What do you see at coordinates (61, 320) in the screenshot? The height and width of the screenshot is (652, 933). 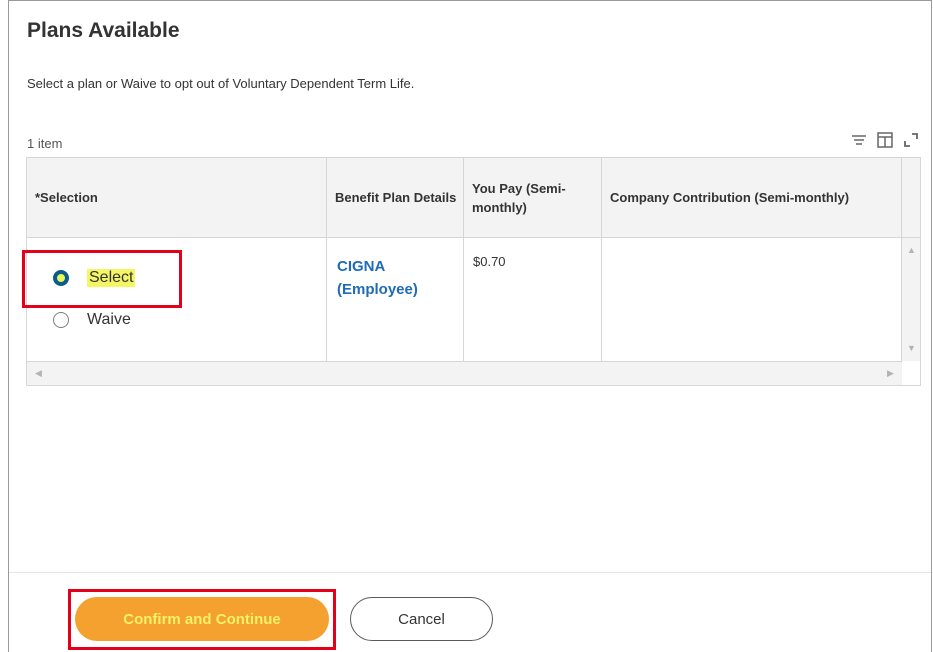 I see `radio-unchecked-icon` at bounding box center [61, 320].